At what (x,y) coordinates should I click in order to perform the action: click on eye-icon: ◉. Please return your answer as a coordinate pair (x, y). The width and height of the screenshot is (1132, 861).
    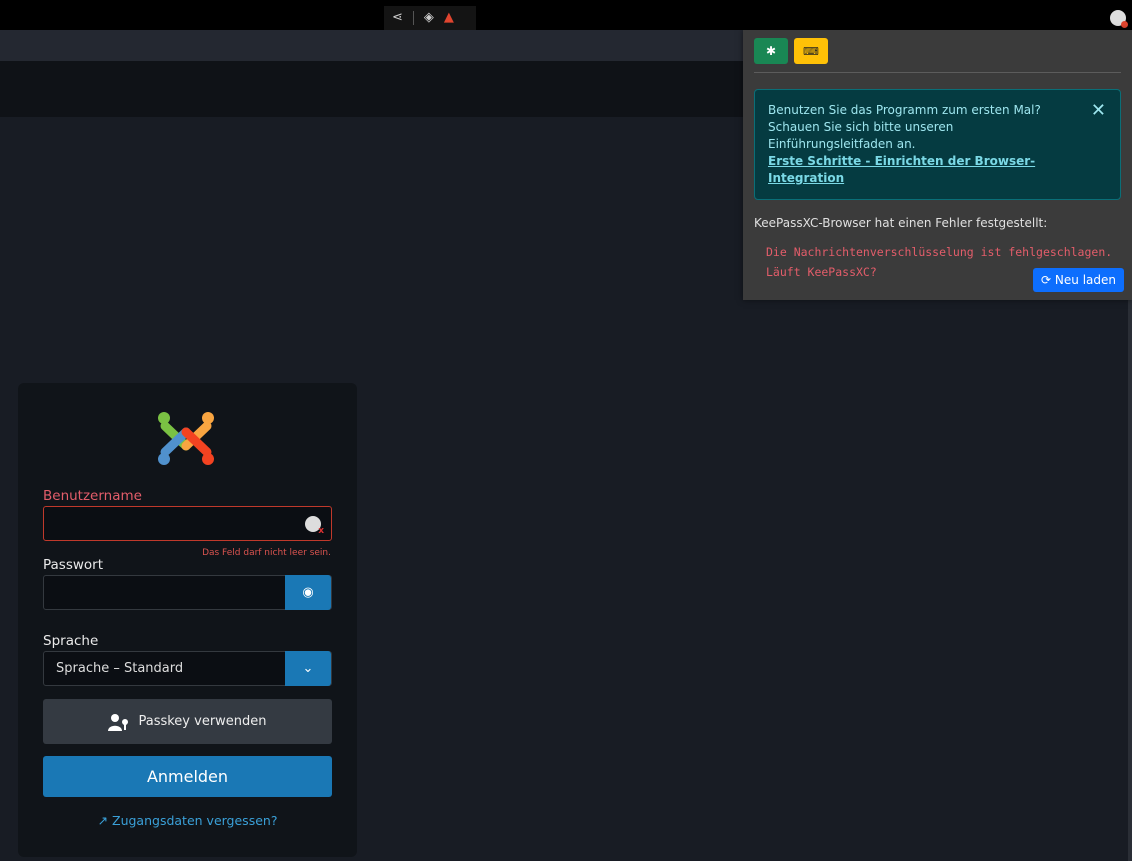
    Looking at the image, I should click on (308, 592).